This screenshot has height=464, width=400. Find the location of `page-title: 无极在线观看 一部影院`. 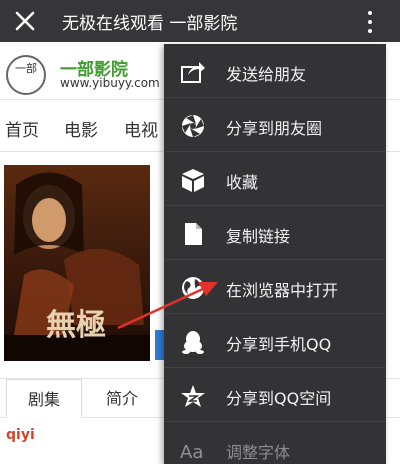

page-title: 无极在线观看 一部影院 is located at coordinates (150, 24).